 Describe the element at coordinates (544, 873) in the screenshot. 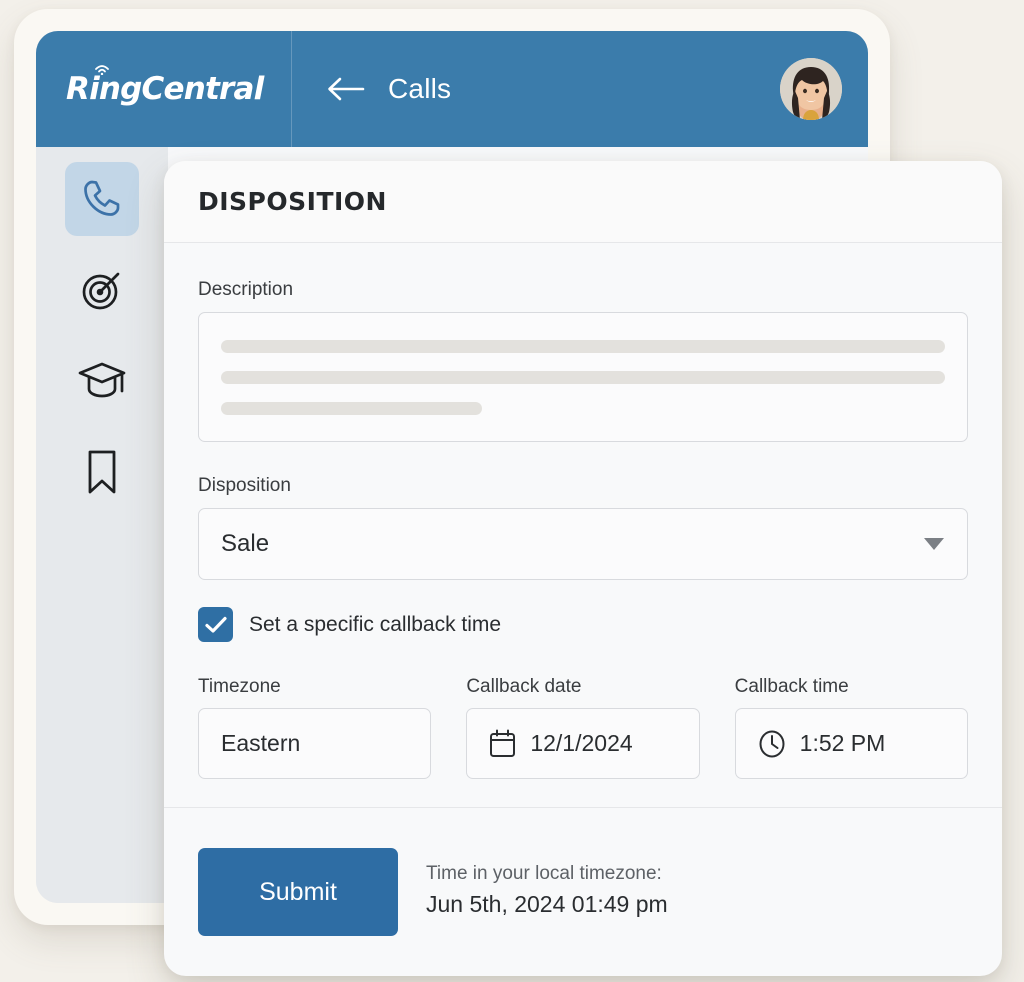

I see `local-time-label: Time in your local timezone:` at that location.